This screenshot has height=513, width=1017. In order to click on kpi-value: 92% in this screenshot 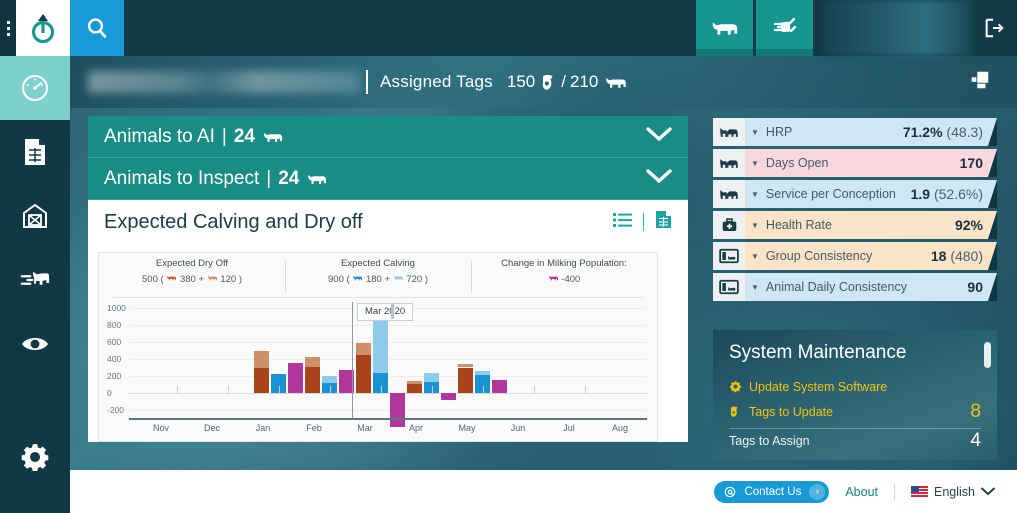, I will do `click(969, 225)`.